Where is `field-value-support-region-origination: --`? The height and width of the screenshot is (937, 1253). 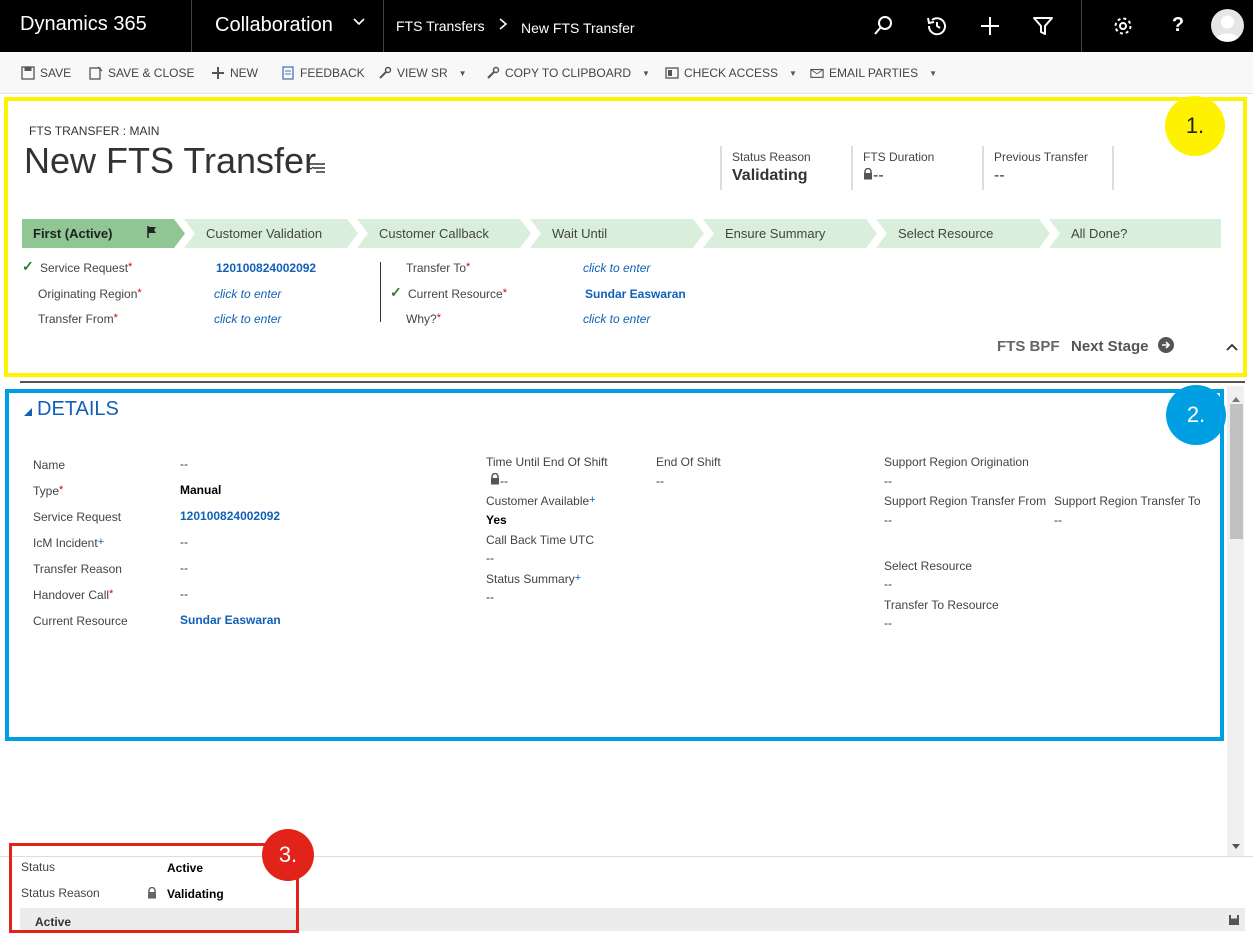
field-value-support-region-origination: -- is located at coordinates (888, 481).